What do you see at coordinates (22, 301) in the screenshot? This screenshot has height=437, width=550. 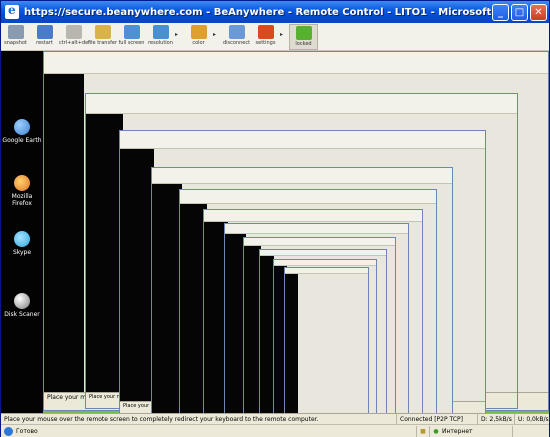 I see `disk-scanner-icon` at bounding box center [22, 301].